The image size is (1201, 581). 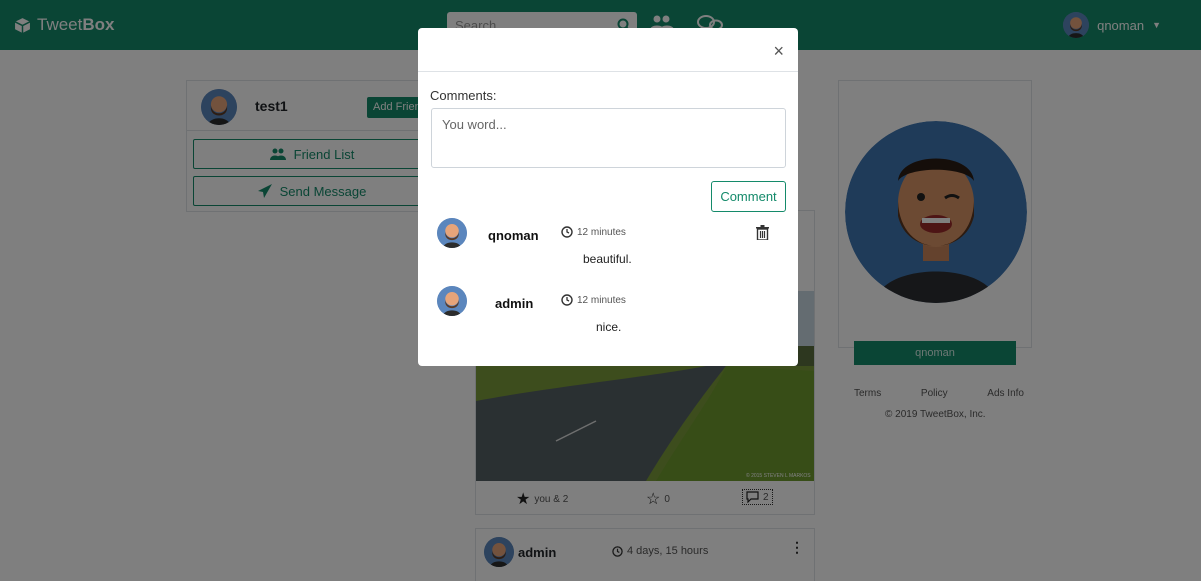 I want to click on comment-input, so click(x=608, y=138).